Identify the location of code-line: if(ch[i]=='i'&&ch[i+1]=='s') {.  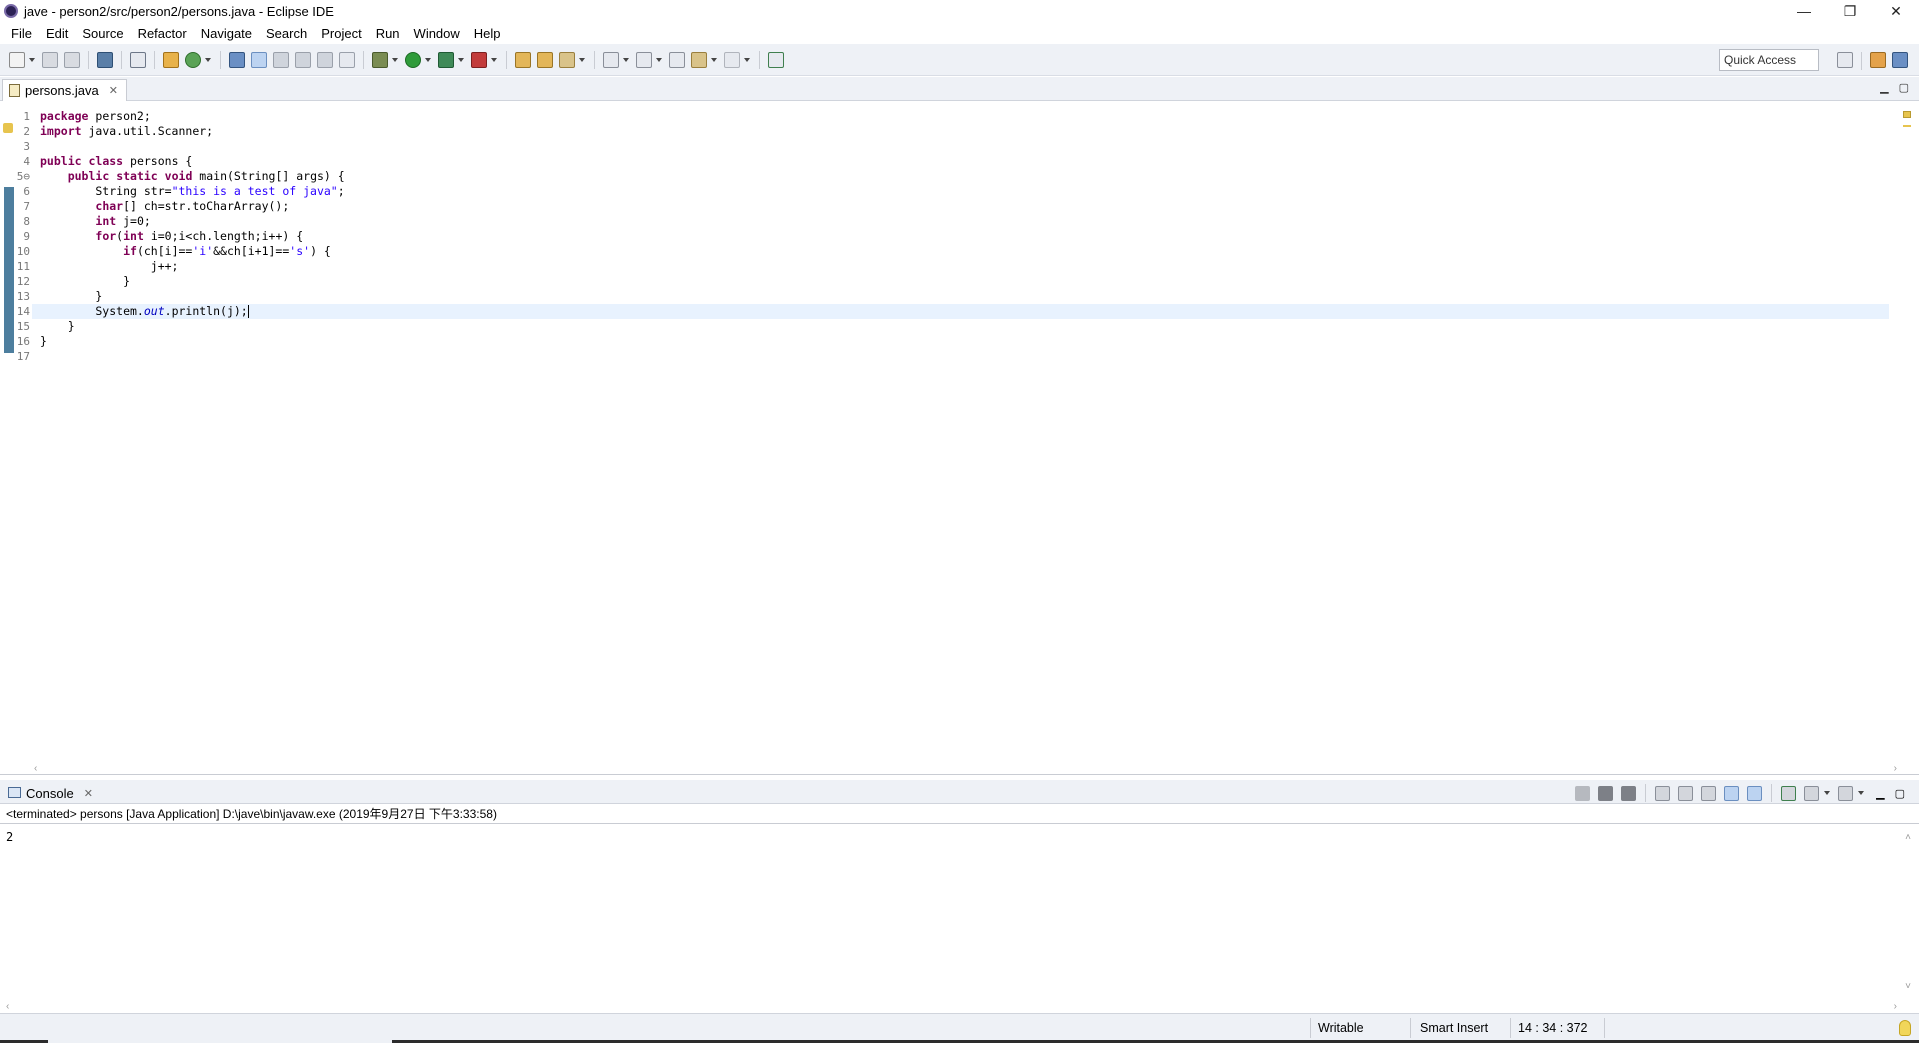
(964, 251).